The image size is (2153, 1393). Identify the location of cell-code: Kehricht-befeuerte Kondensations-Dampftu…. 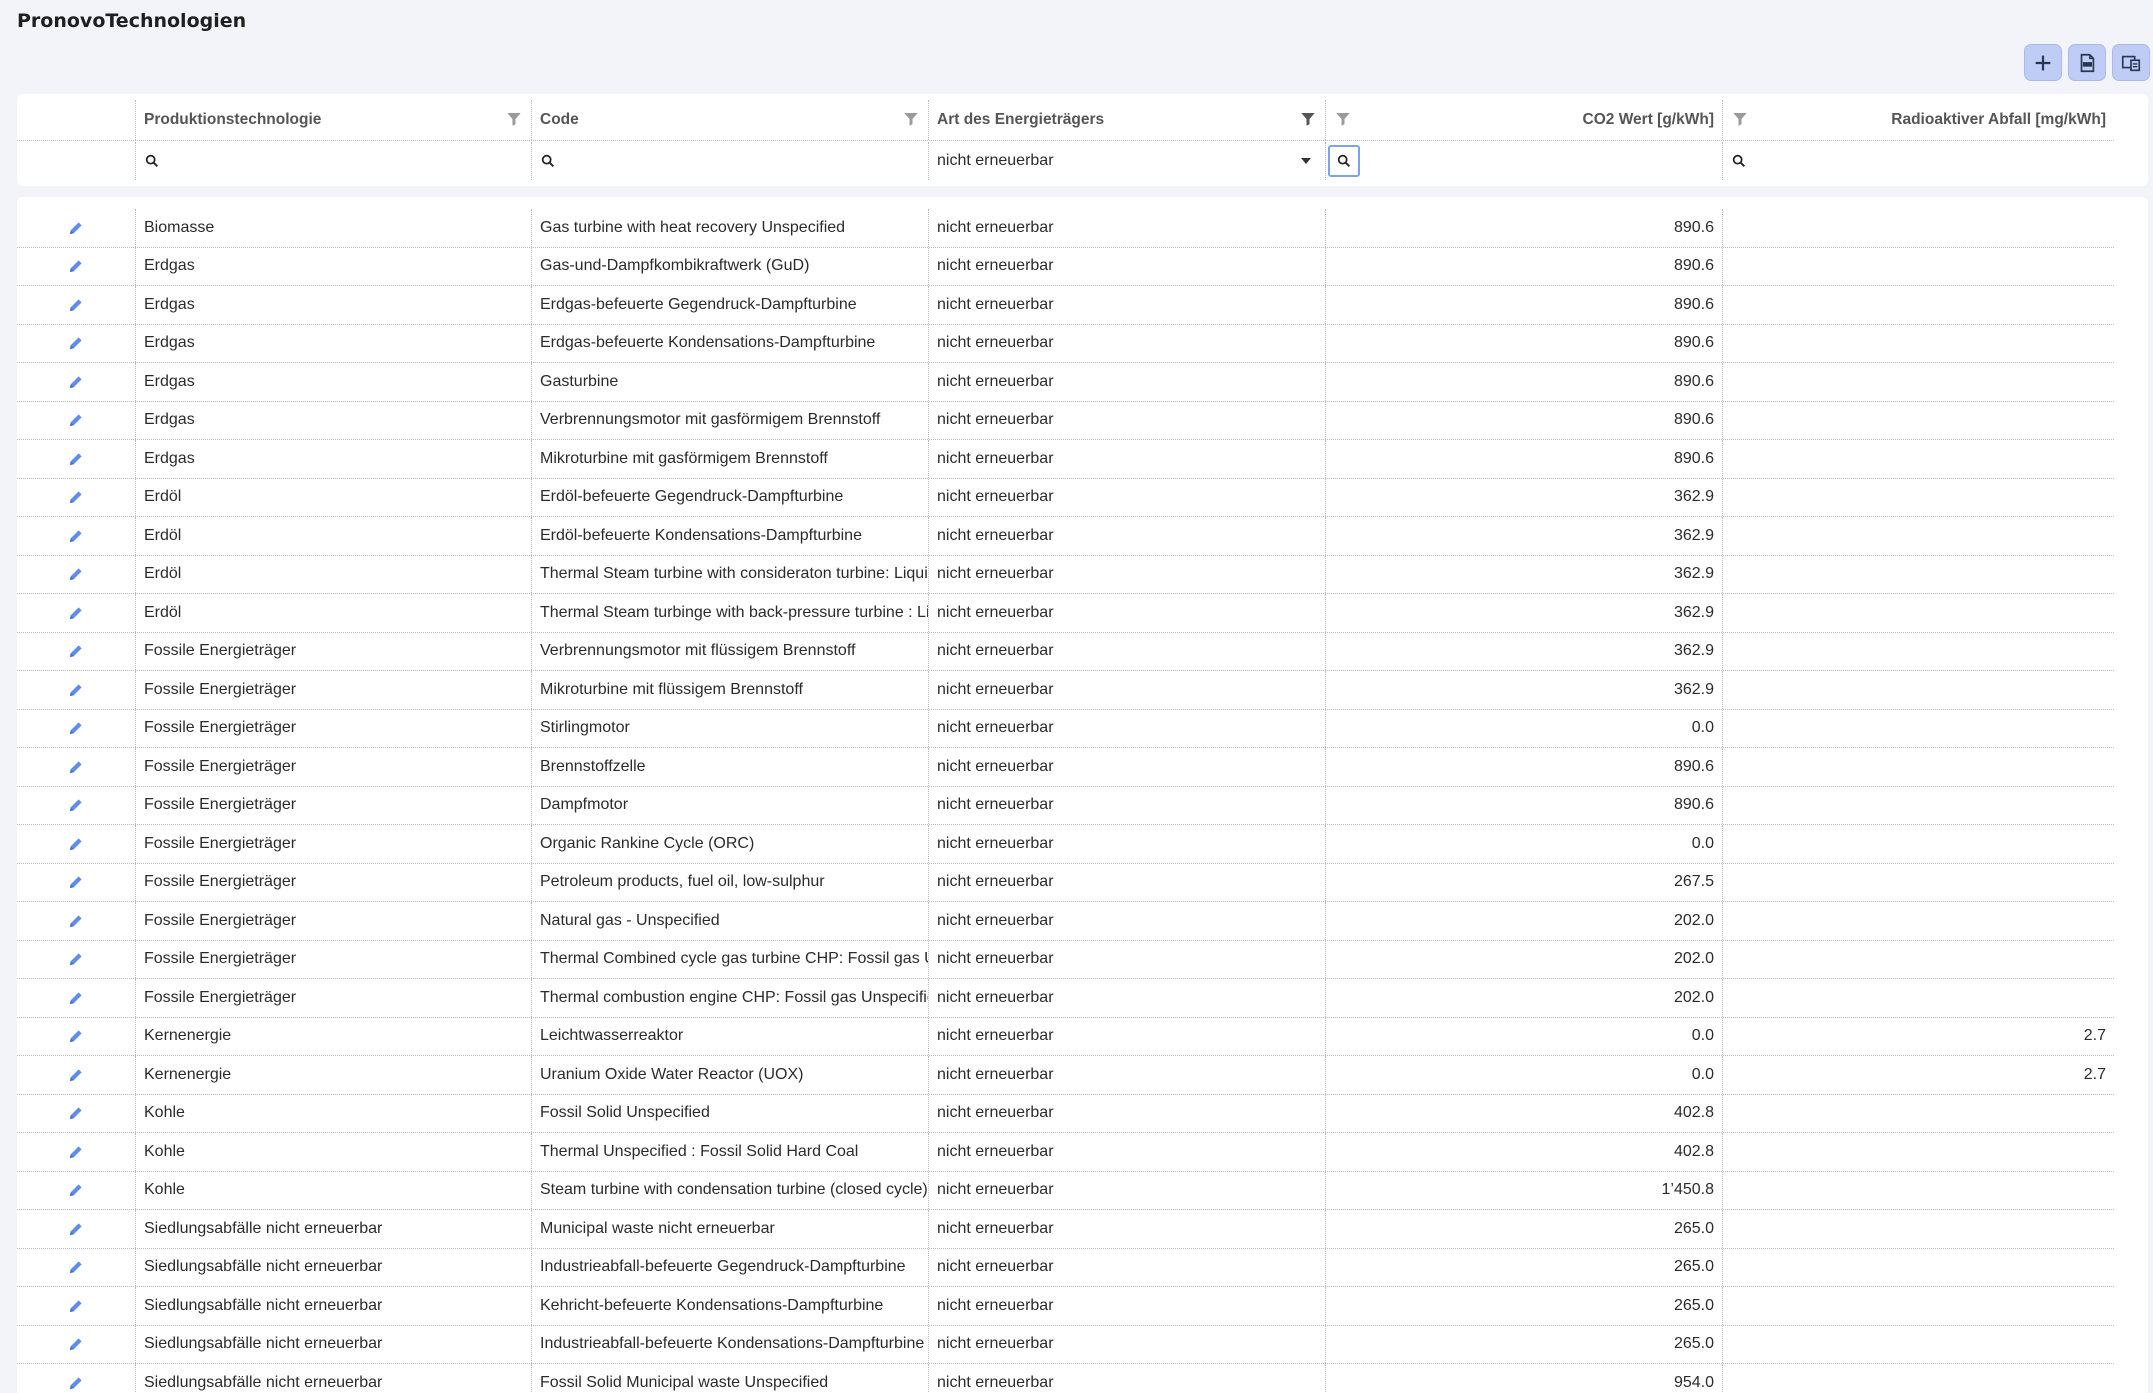
(729, 1306).